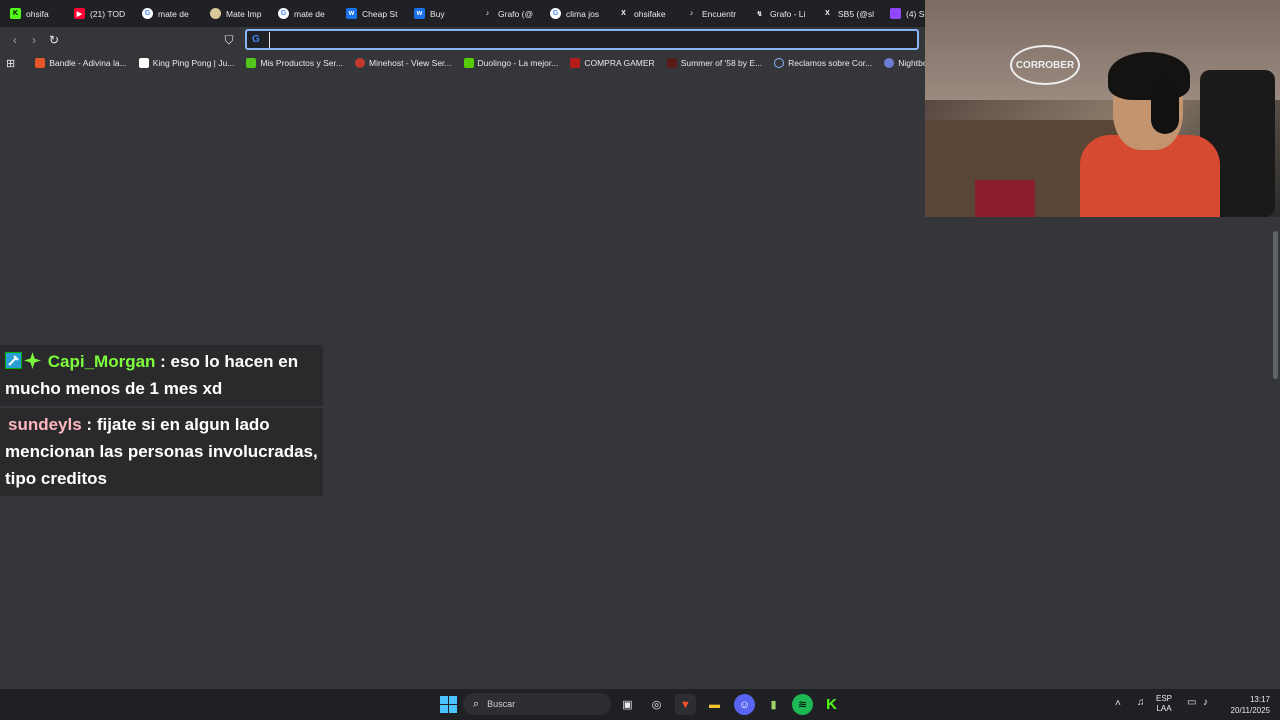 The width and height of the screenshot is (1280, 720). What do you see at coordinates (13, 360) in the screenshot?
I see `moderator-badge-icon` at bounding box center [13, 360].